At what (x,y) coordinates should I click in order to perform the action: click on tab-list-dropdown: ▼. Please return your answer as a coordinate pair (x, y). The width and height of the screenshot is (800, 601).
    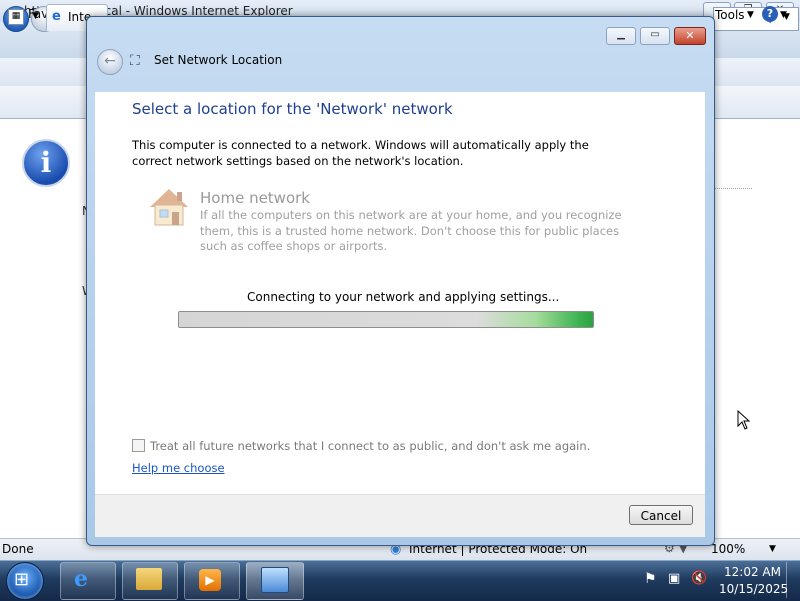
    Looking at the image, I should click on (35, 16).